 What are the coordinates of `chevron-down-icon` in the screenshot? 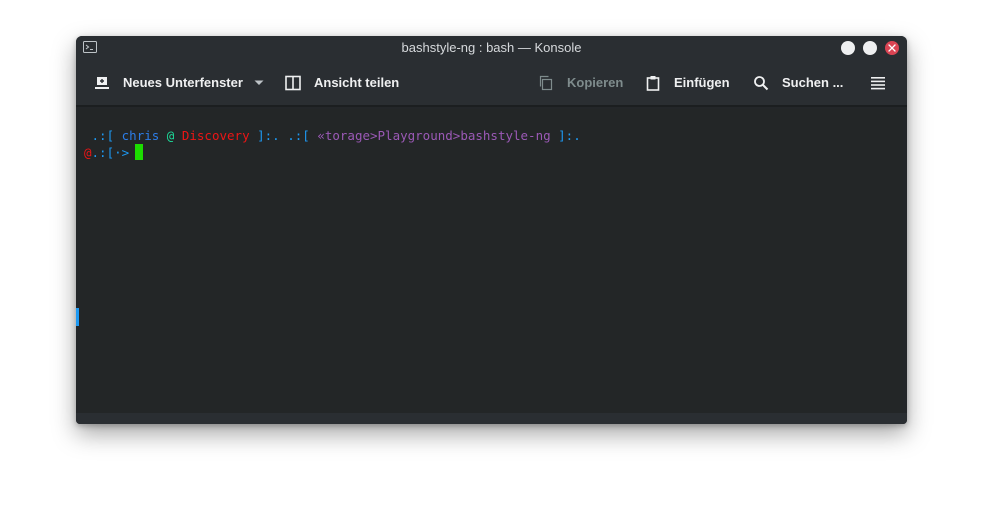 It's located at (259, 83).